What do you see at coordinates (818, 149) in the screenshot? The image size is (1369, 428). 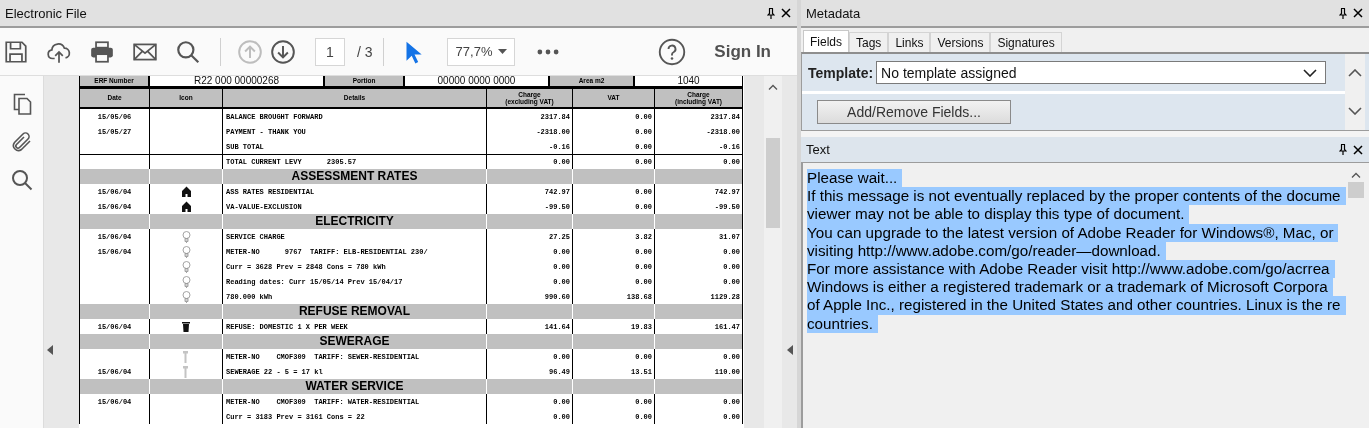 I see `panel-title: Text` at bounding box center [818, 149].